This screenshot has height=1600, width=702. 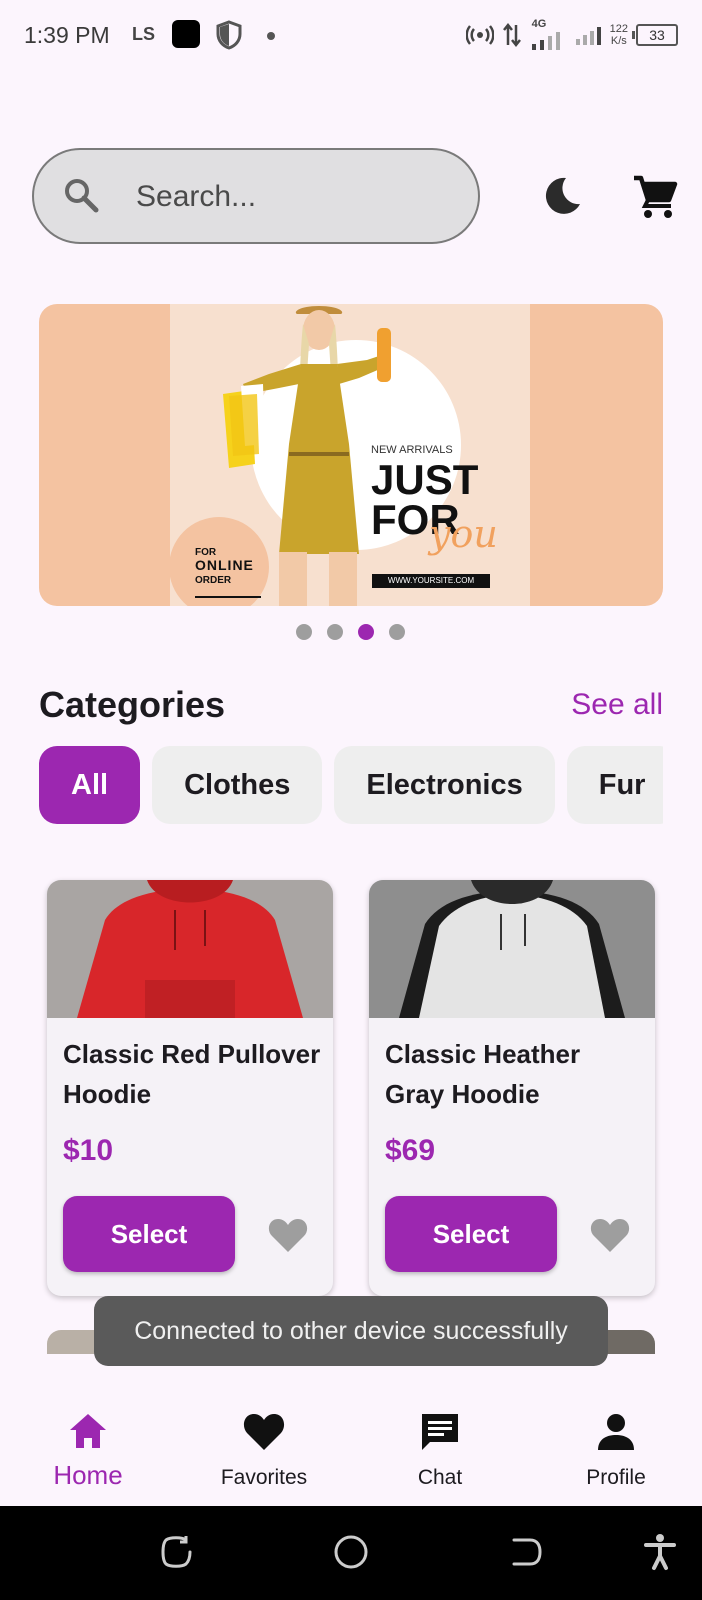 What do you see at coordinates (88, 1431) in the screenshot?
I see `home-icon` at bounding box center [88, 1431].